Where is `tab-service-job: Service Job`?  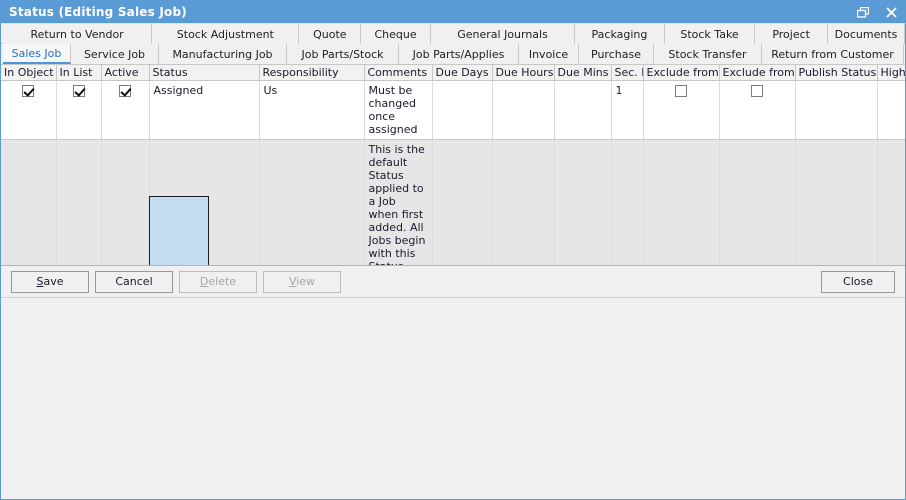
tab-service-job: Service Job is located at coordinates (115, 54).